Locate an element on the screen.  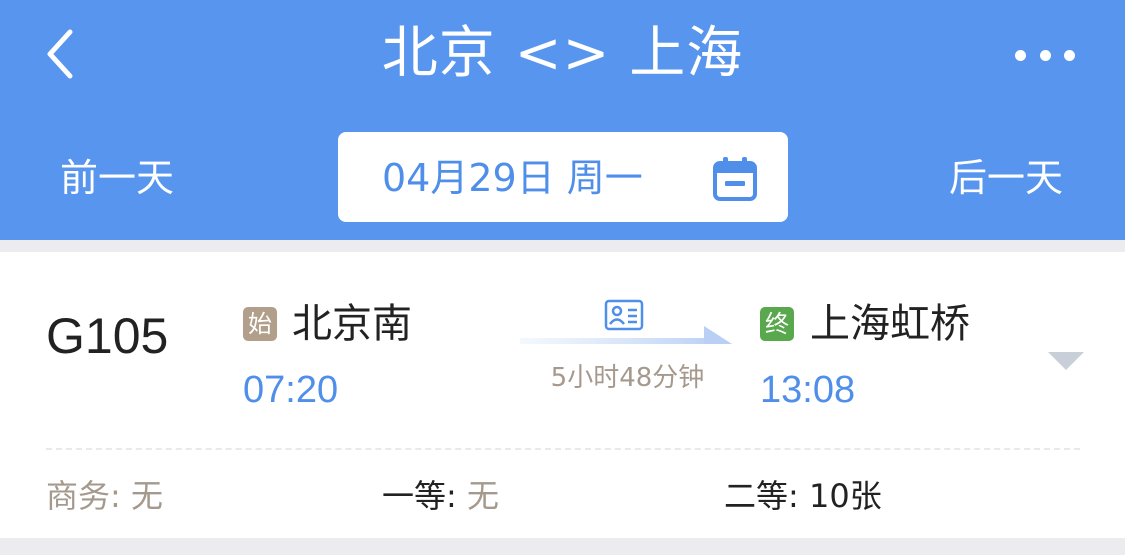
seat-first-class: 一等: 无 is located at coordinates (440, 496).